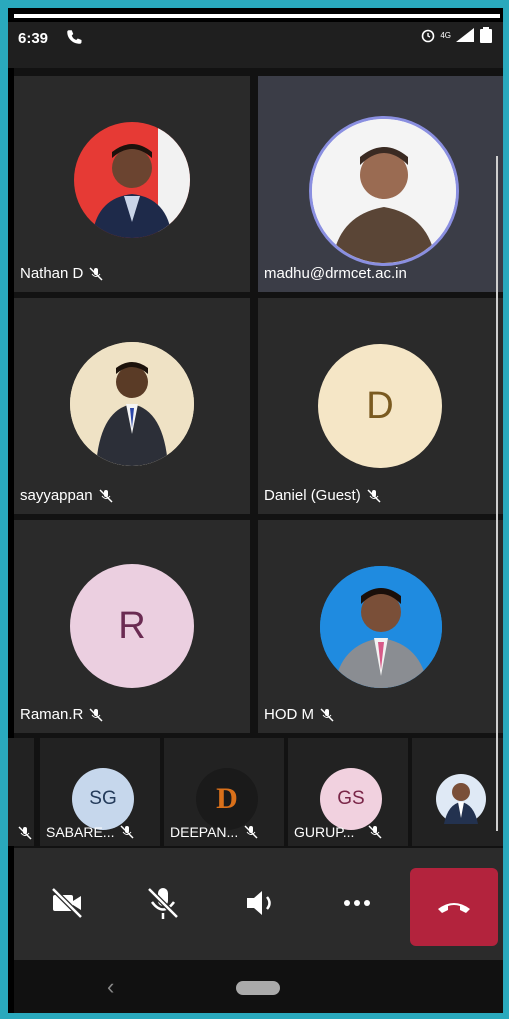 The width and height of the screenshot is (509, 1019). I want to click on network-type: 4G, so click(445, 35).